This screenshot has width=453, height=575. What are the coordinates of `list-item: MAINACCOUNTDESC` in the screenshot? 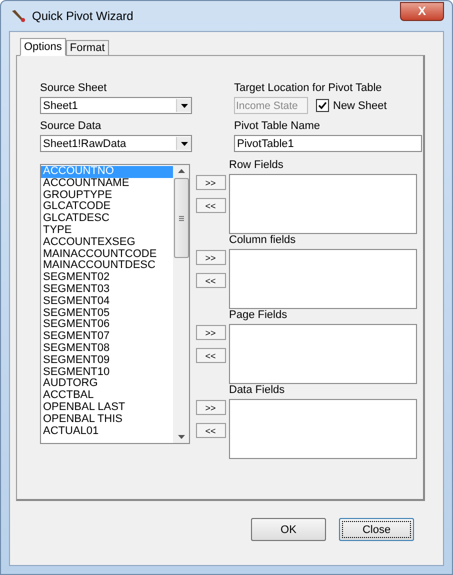 It's located at (107, 266).